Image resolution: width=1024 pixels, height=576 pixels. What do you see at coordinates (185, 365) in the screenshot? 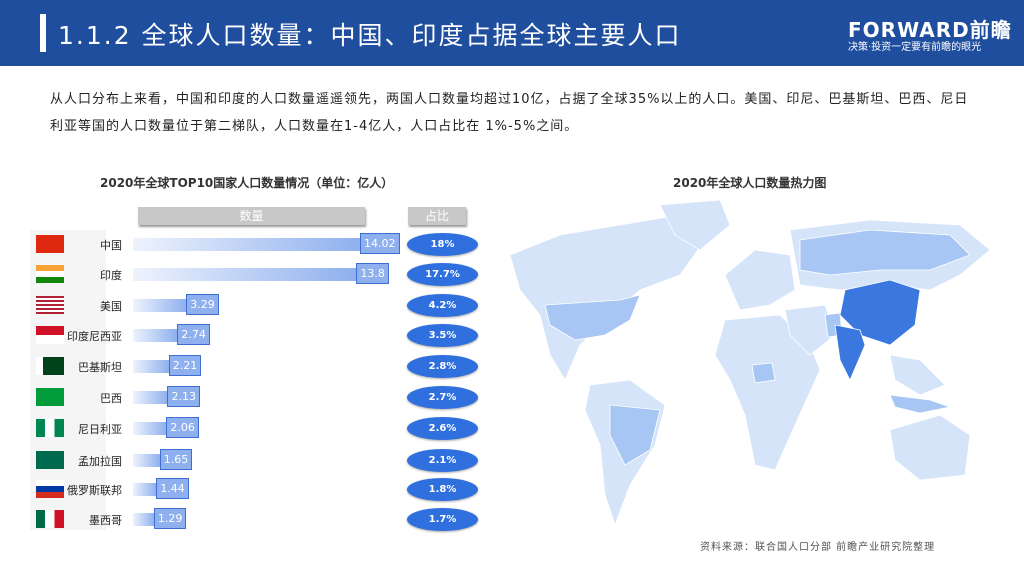
I see `value-label: 2.21` at bounding box center [185, 365].